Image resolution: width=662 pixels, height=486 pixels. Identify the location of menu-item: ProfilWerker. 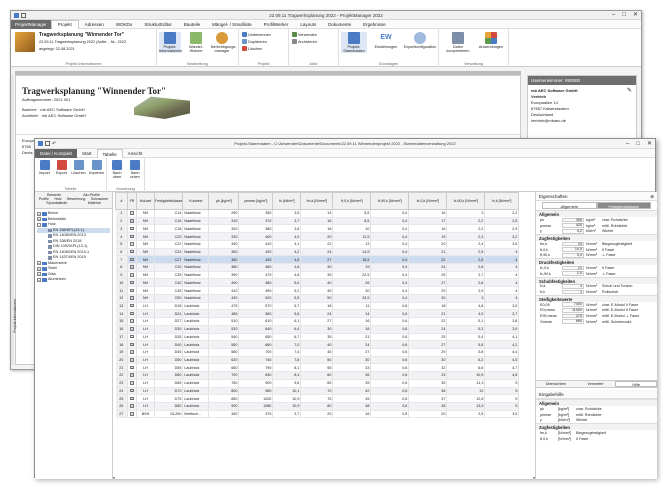
(276, 24).